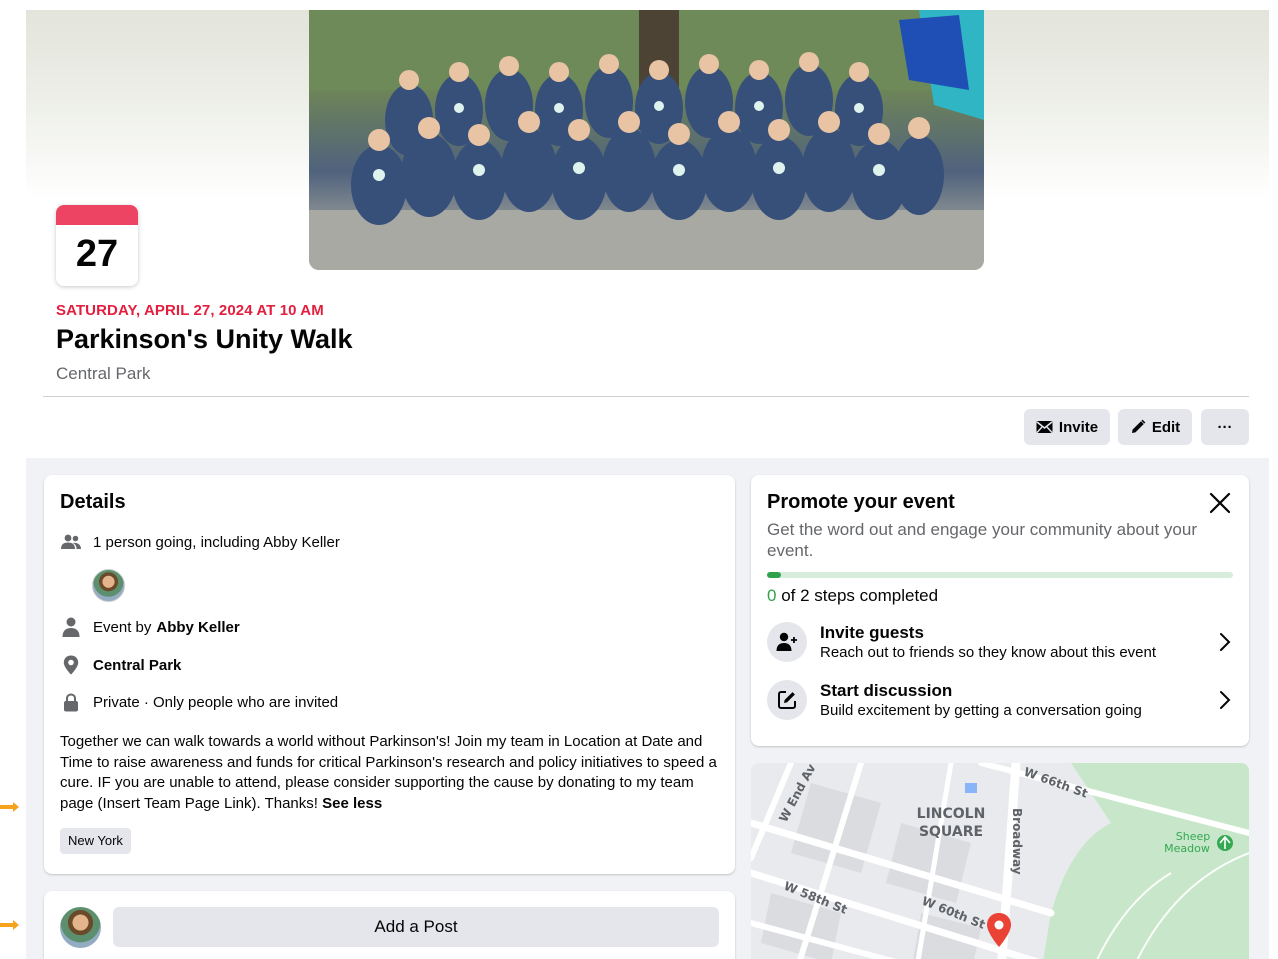 The image size is (1278, 959). Describe the element at coordinates (861, 502) in the screenshot. I see `promote-heading: Promote your event` at that location.